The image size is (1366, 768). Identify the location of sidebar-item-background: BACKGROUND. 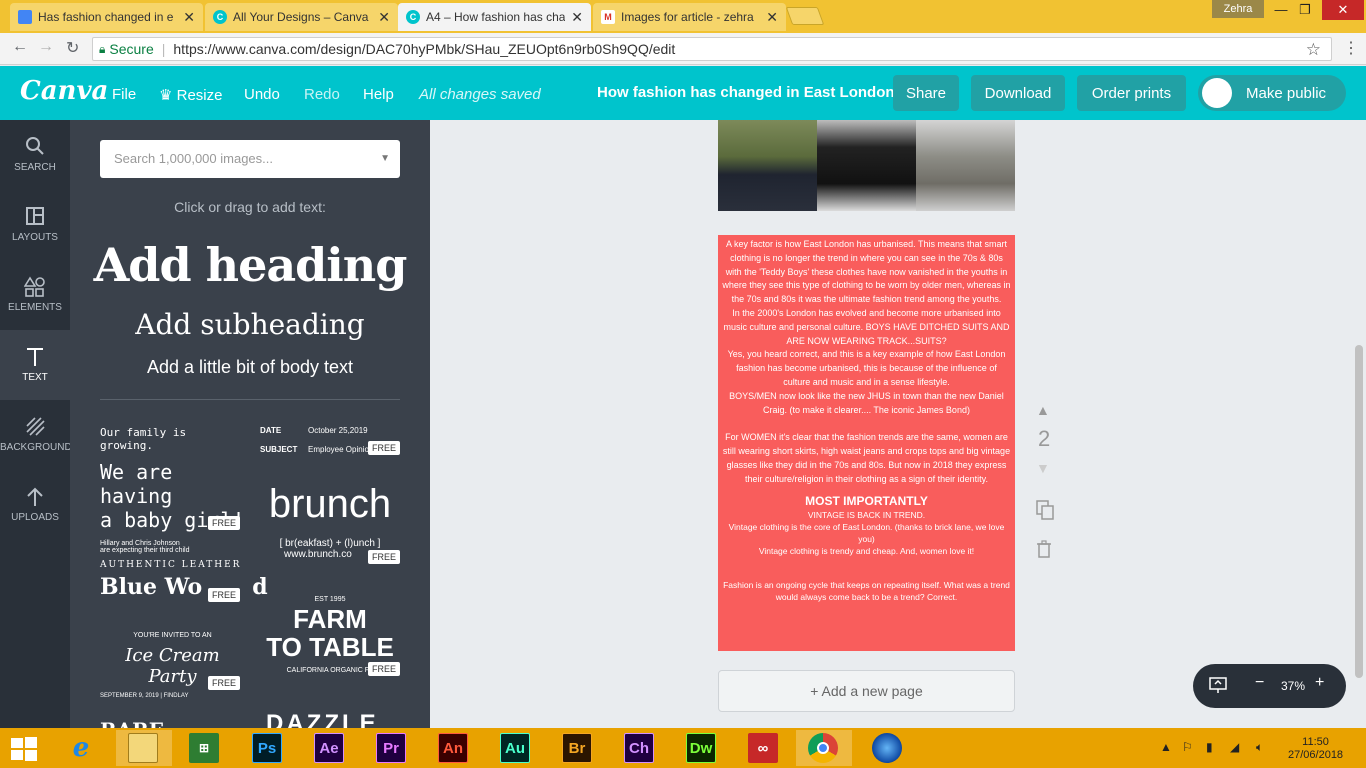
(36, 435).